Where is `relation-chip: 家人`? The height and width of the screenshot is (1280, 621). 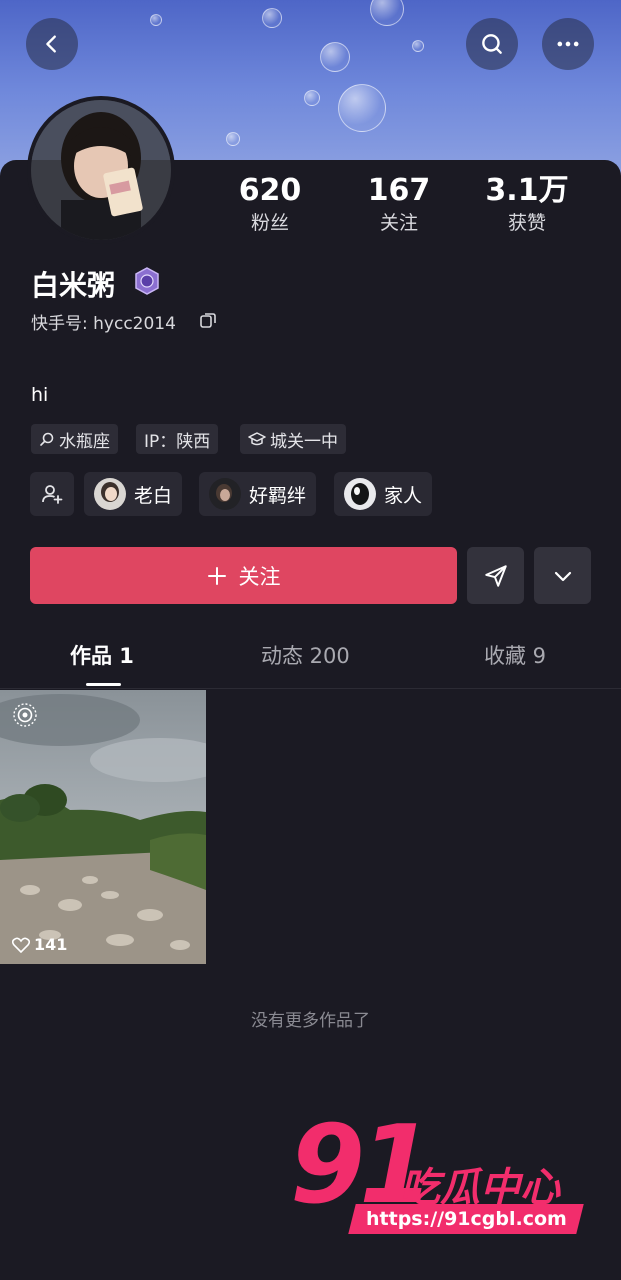
relation-chip: 家人 is located at coordinates (383, 494).